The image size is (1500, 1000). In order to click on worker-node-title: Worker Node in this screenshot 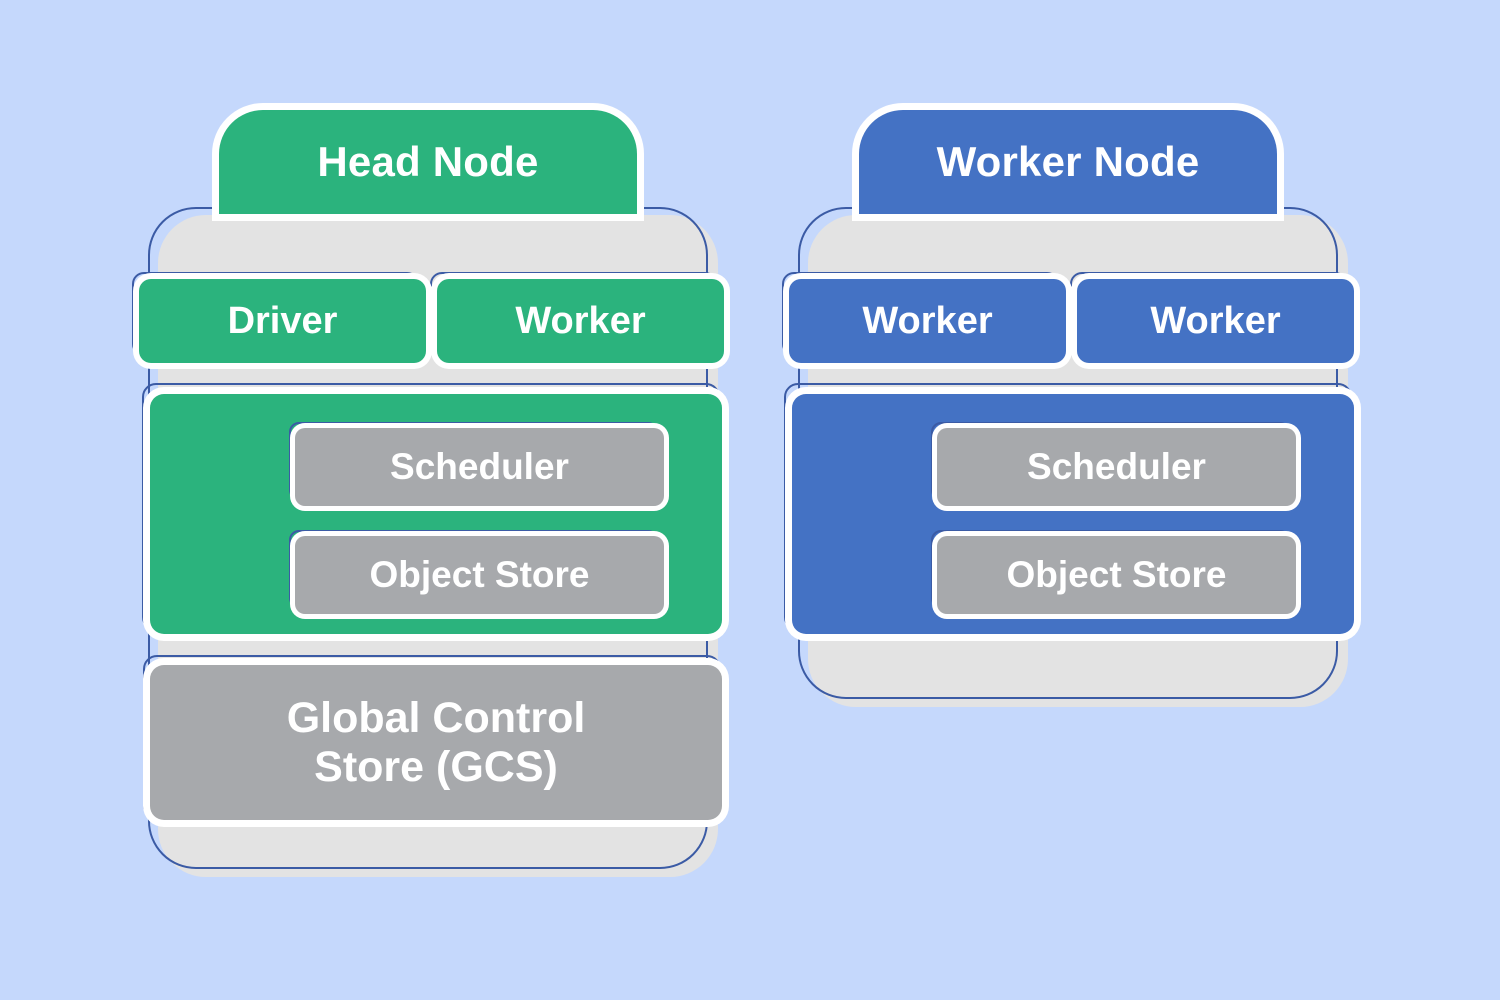, I will do `click(1068, 161)`.